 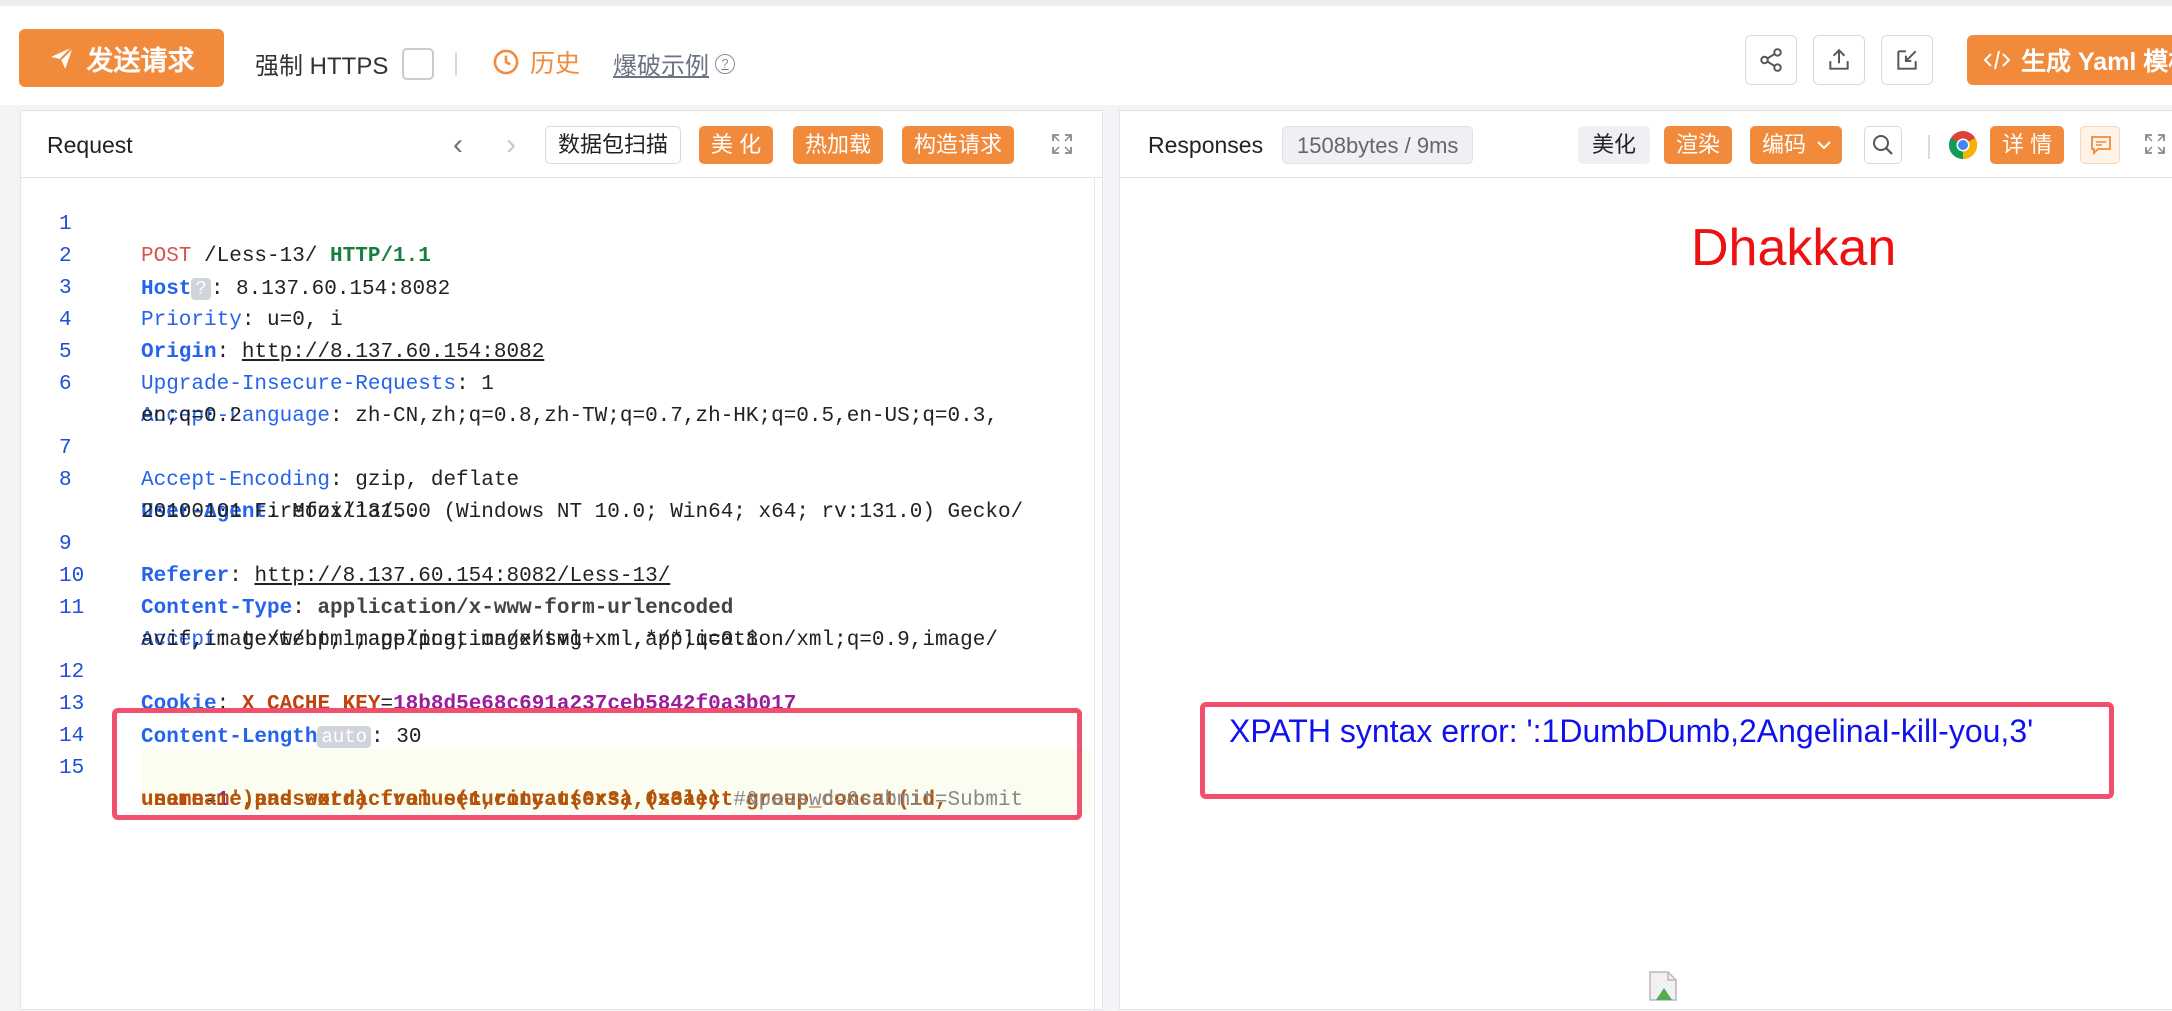 I want to click on user-name-text: Dhakkan, so click(x=1794, y=248).